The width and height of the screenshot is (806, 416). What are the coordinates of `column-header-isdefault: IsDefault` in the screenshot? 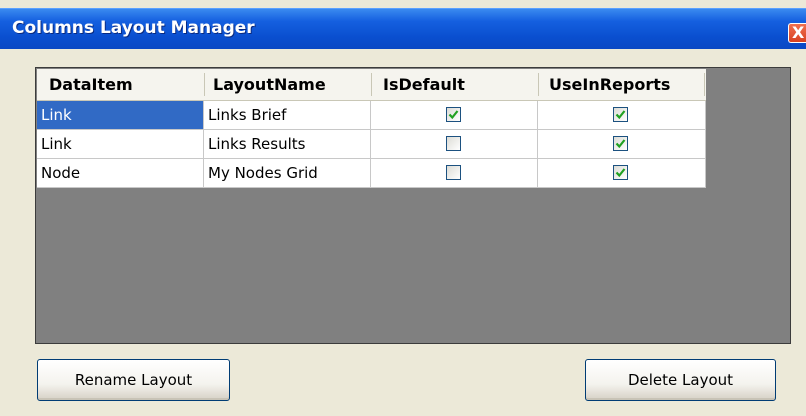 It's located at (458, 84).